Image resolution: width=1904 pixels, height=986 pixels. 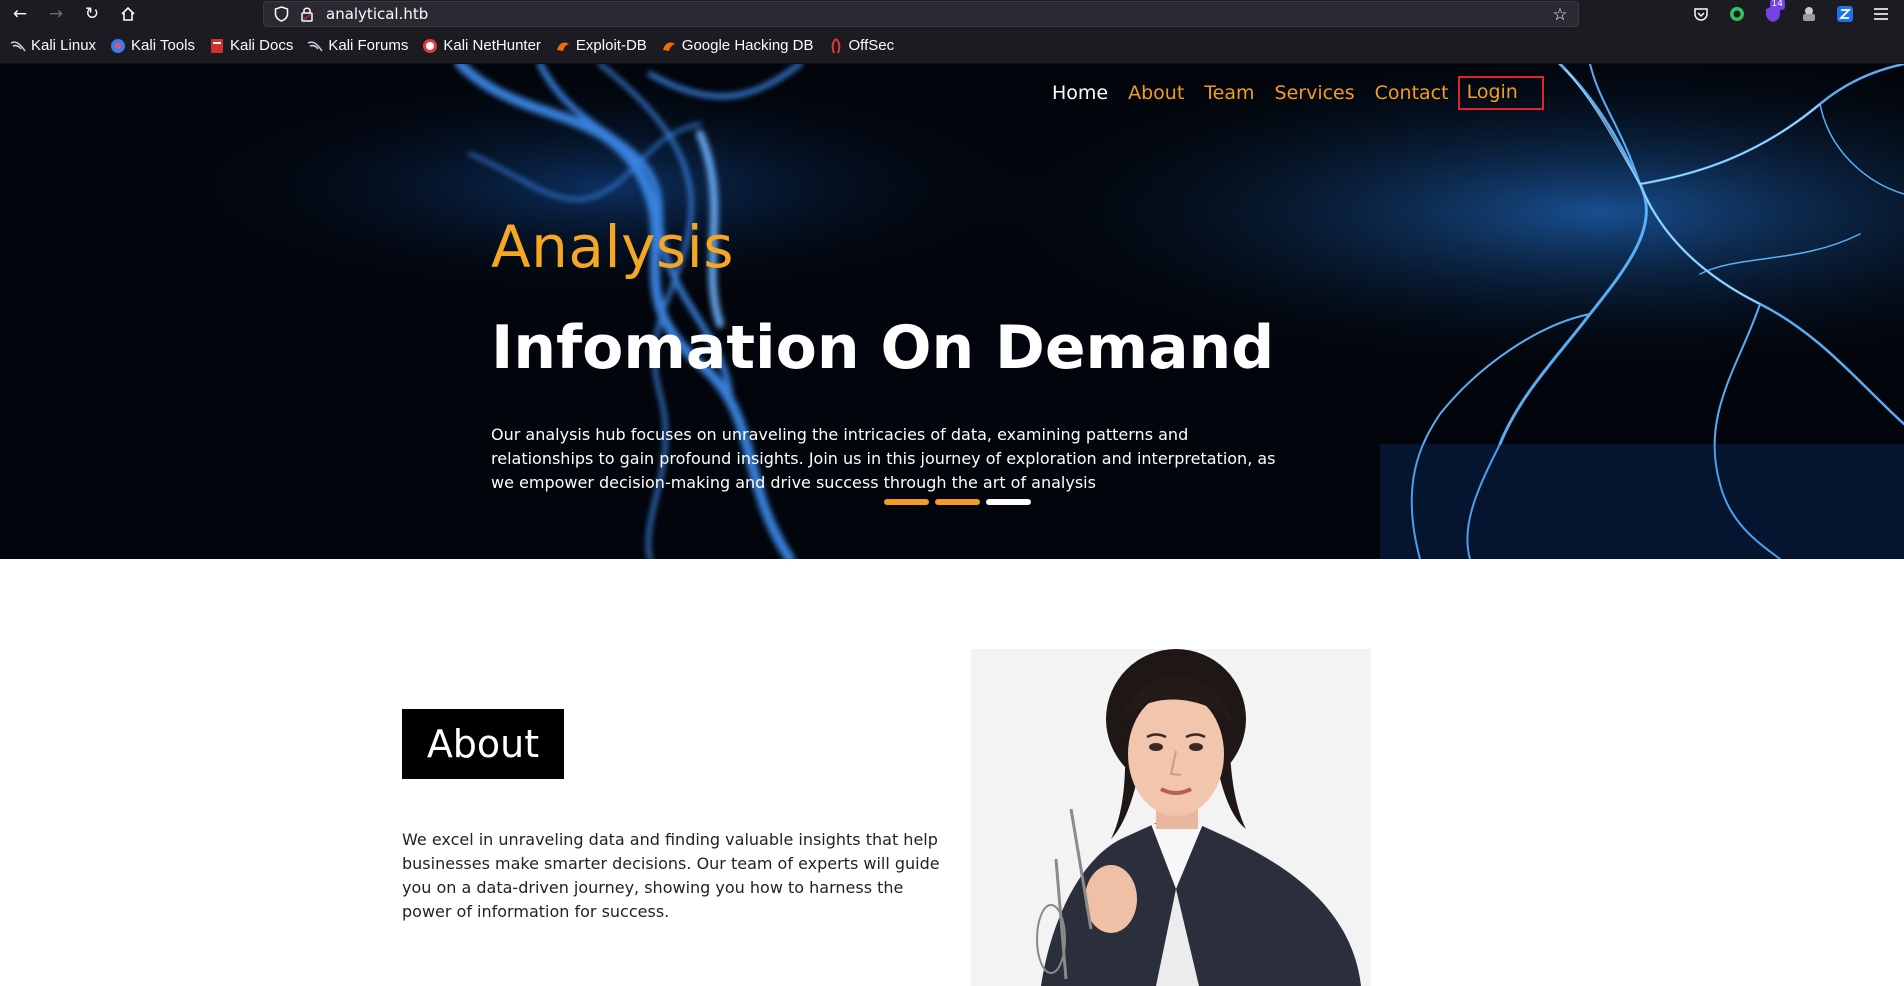 What do you see at coordinates (377, 14) in the screenshot?
I see `url-text: analytical.htb` at bounding box center [377, 14].